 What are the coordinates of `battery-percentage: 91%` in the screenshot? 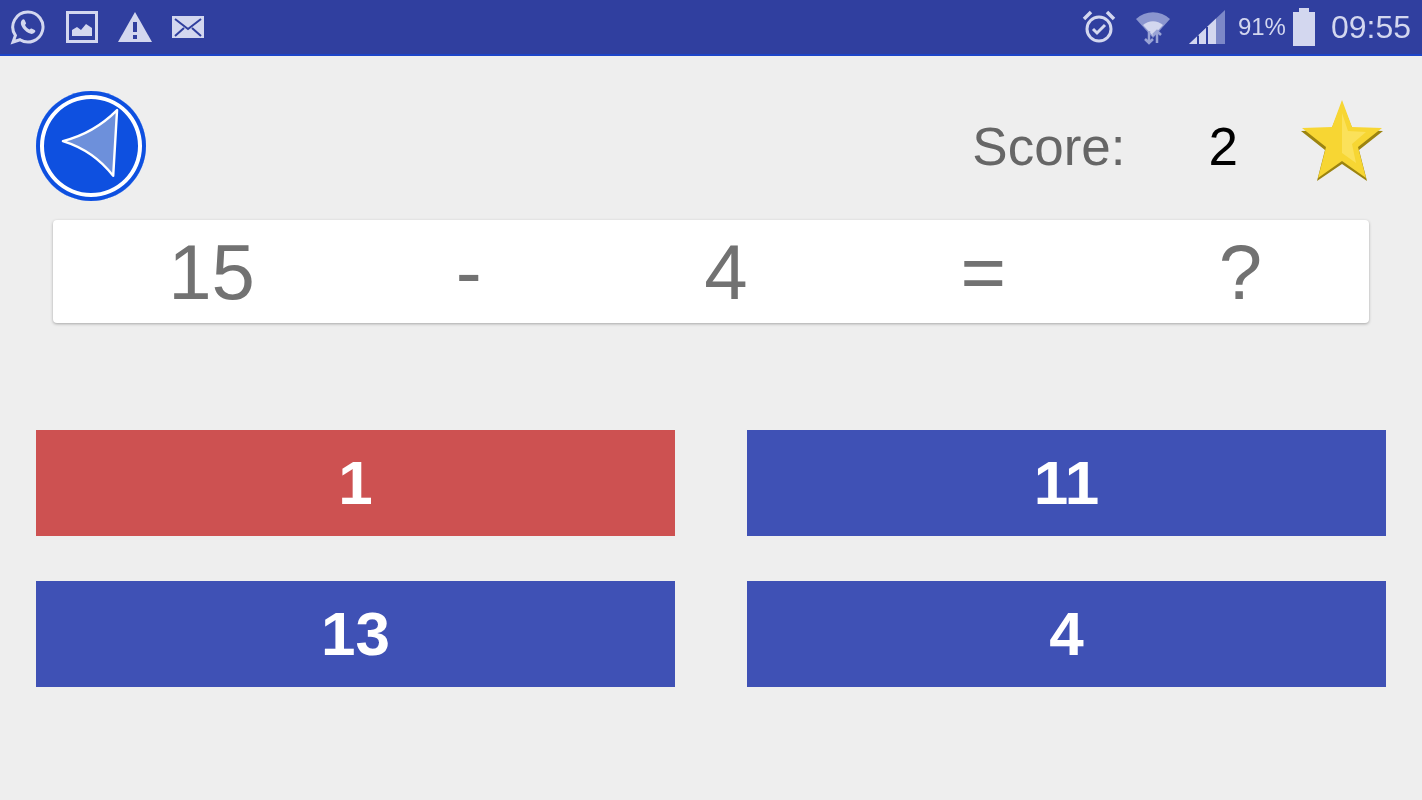 It's located at (1261, 27).